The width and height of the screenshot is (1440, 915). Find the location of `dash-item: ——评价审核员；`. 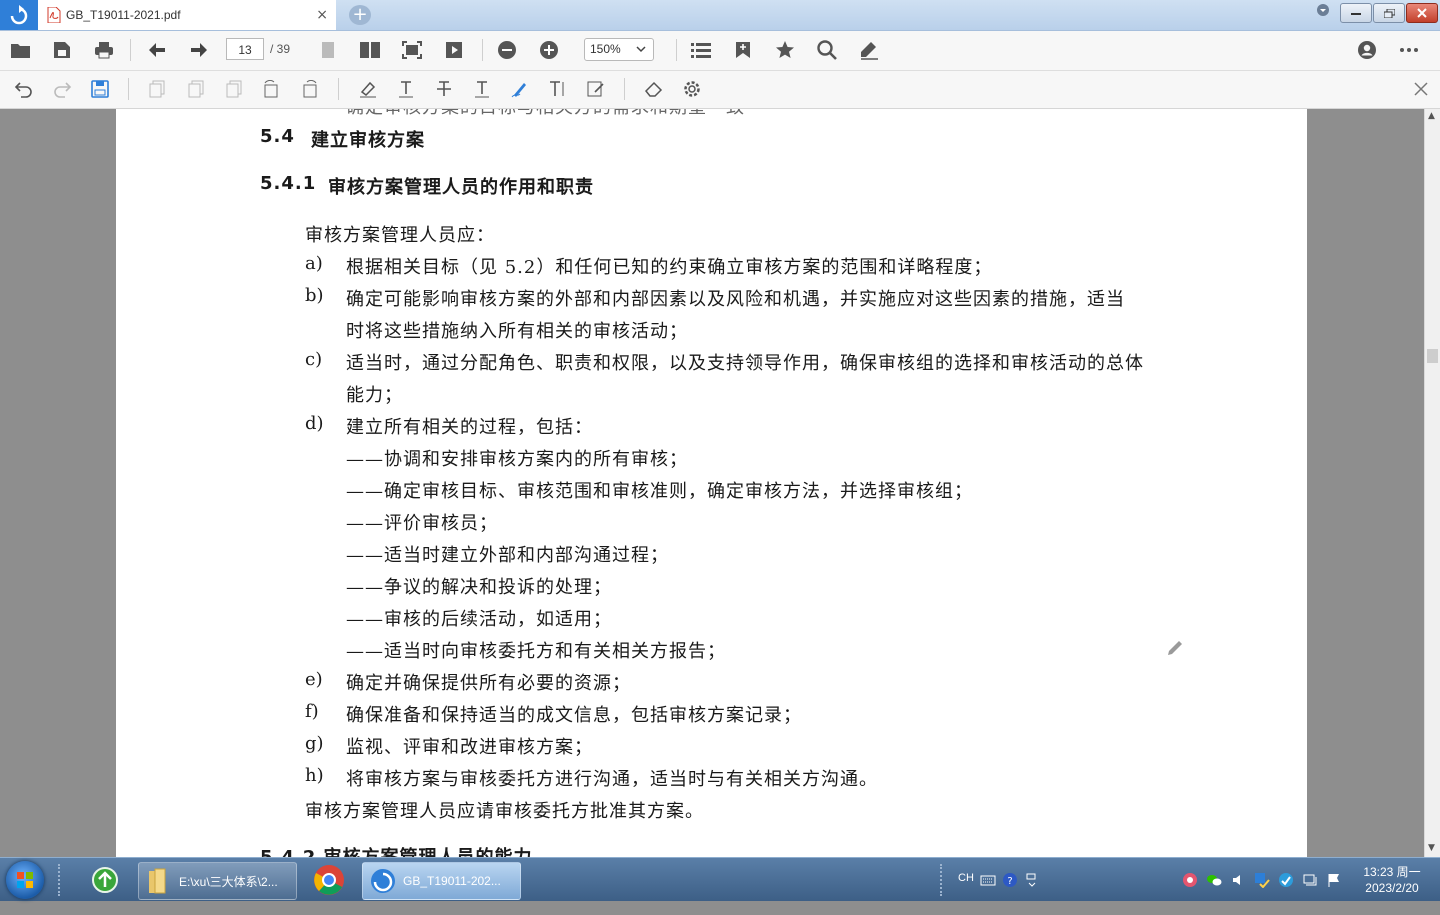

dash-item: ——评价审核员； is located at coordinates (422, 523).